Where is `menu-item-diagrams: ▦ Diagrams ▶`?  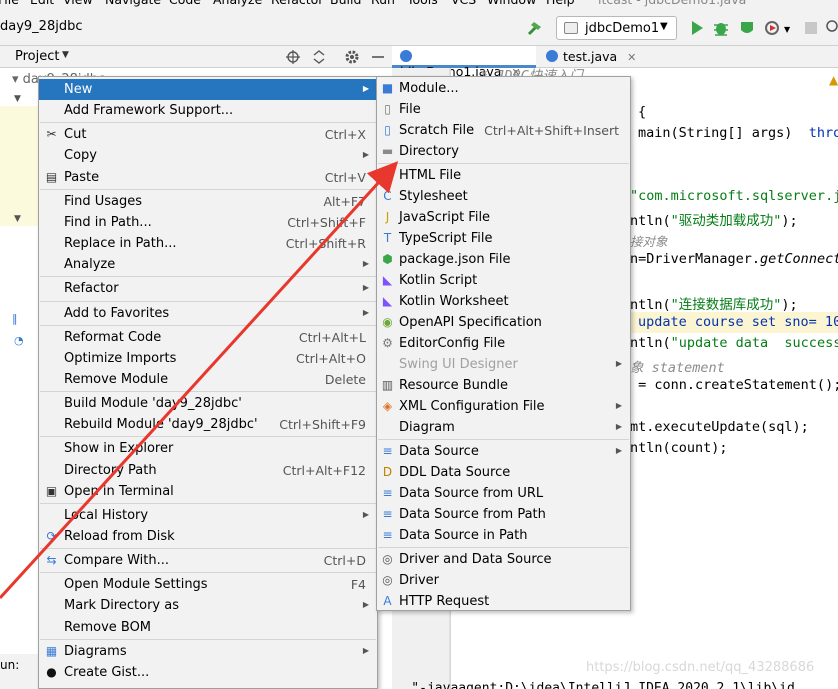 menu-item-diagrams: ▦ Diagrams ▶ is located at coordinates (208, 651).